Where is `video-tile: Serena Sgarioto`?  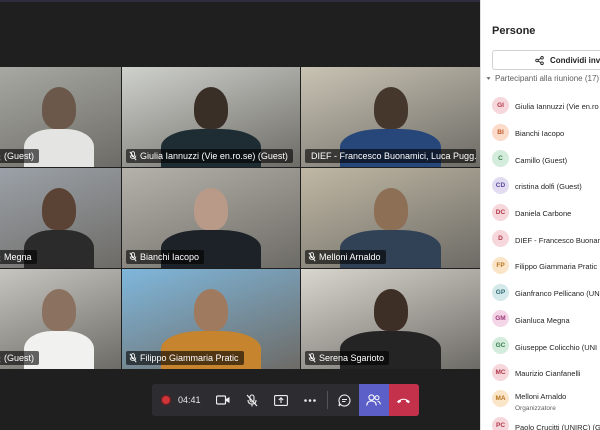
video-tile: Serena Sgarioto is located at coordinates (390, 319).